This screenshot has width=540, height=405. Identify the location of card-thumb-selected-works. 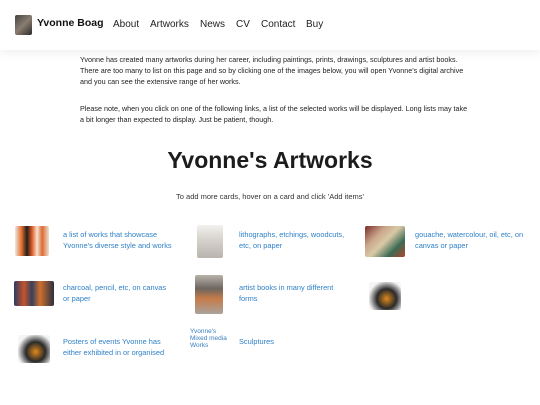
(32, 241).